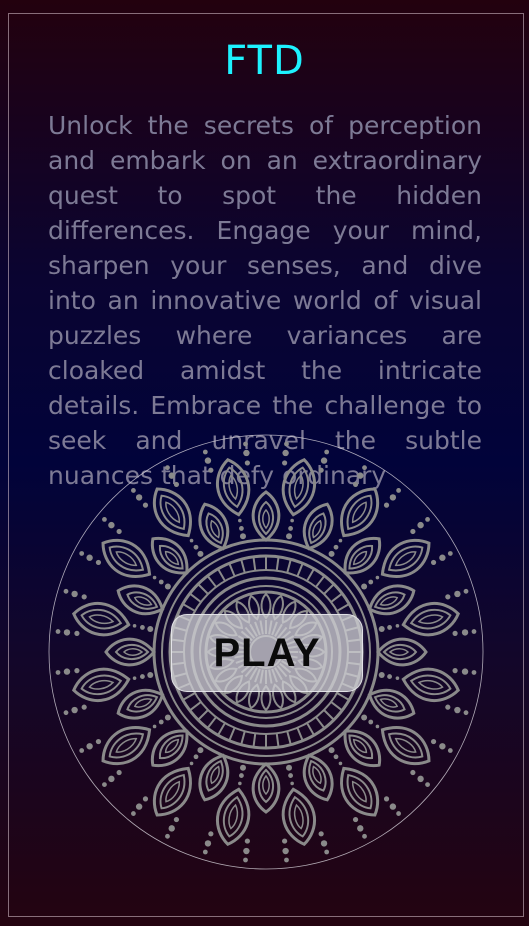 The height and width of the screenshot is (926, 529). I want to click on play-button-label: PLAY, so click(267, 652).